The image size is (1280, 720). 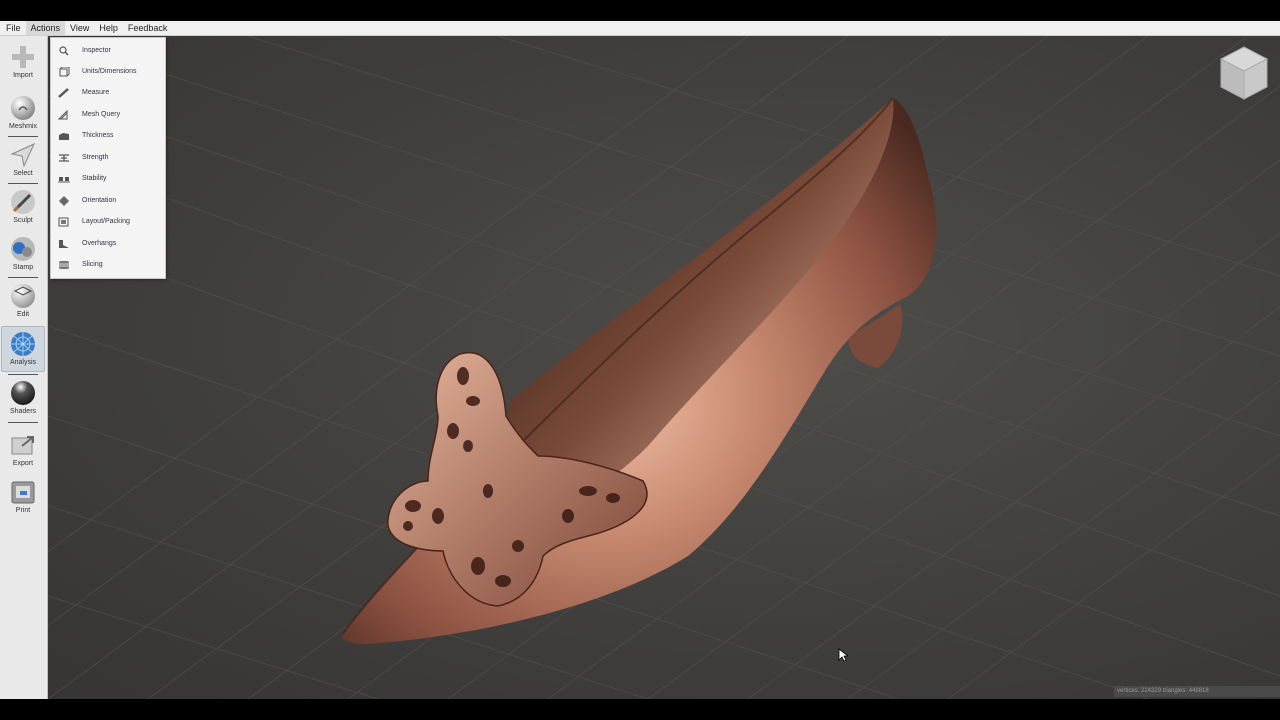 I want to click on menu-item-label: Orientation, so click(x=99, y=200).